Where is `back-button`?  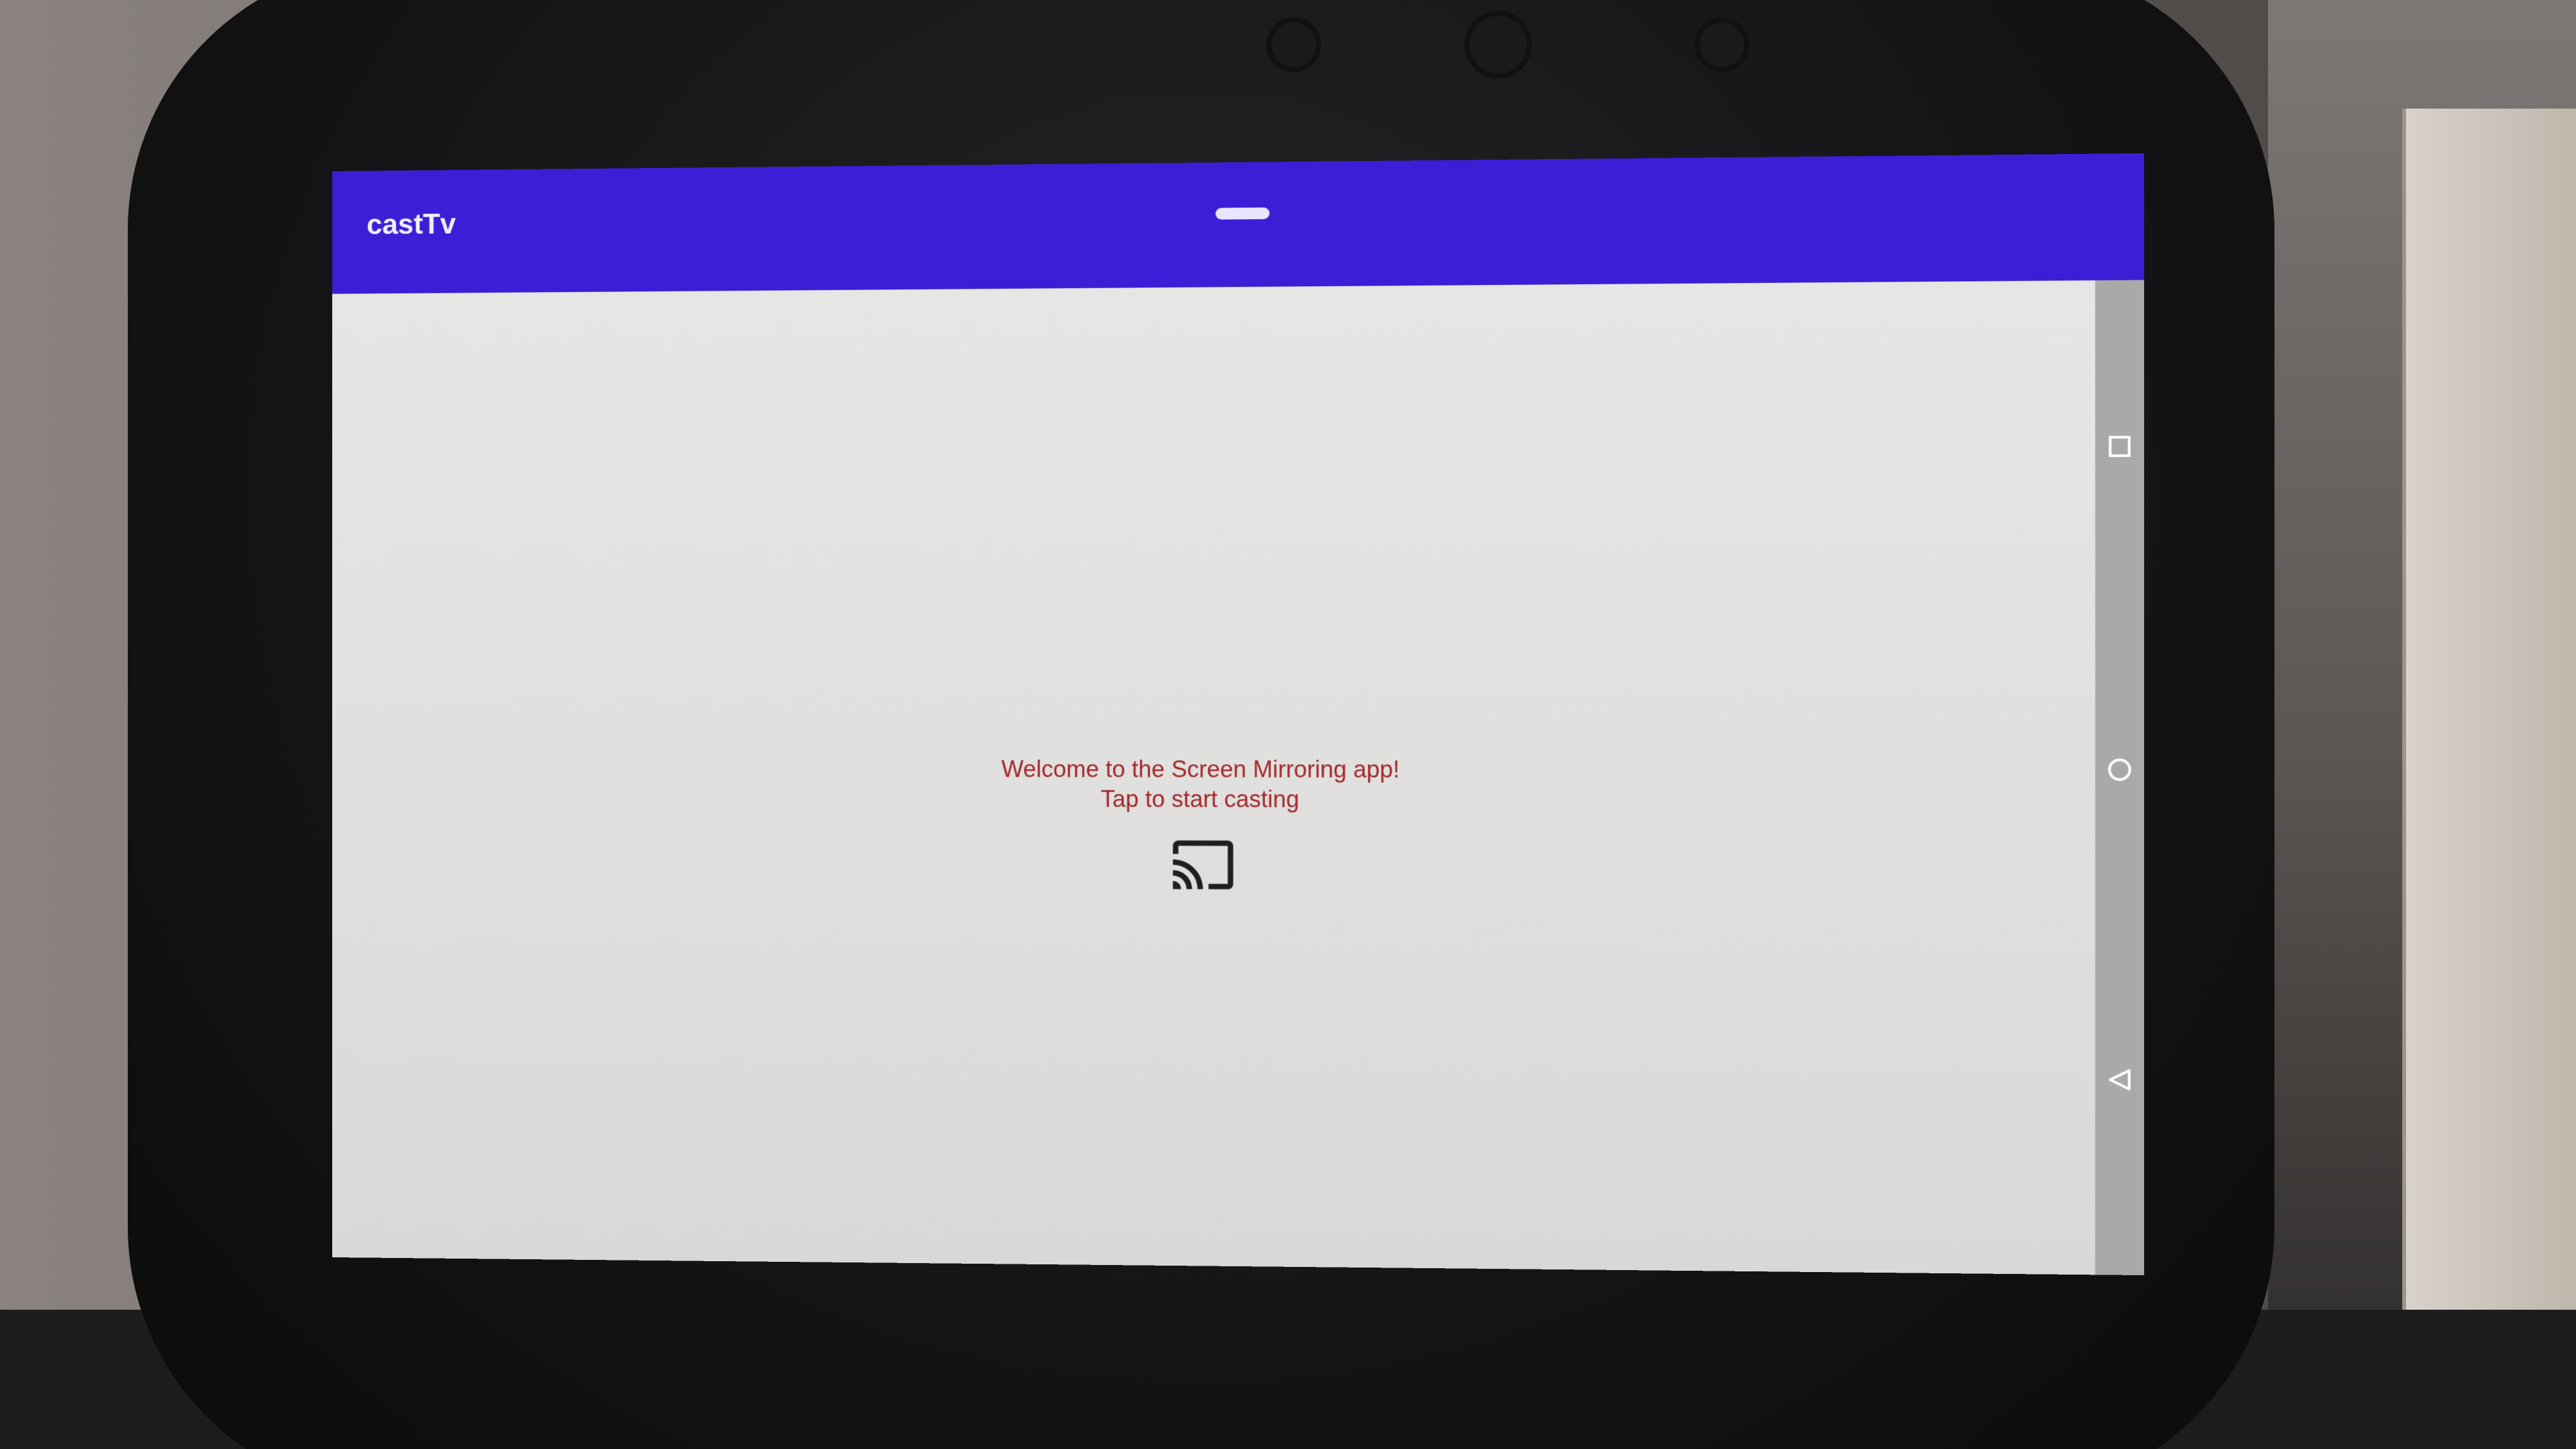
back-button is located at coordinates (2119, 1079).